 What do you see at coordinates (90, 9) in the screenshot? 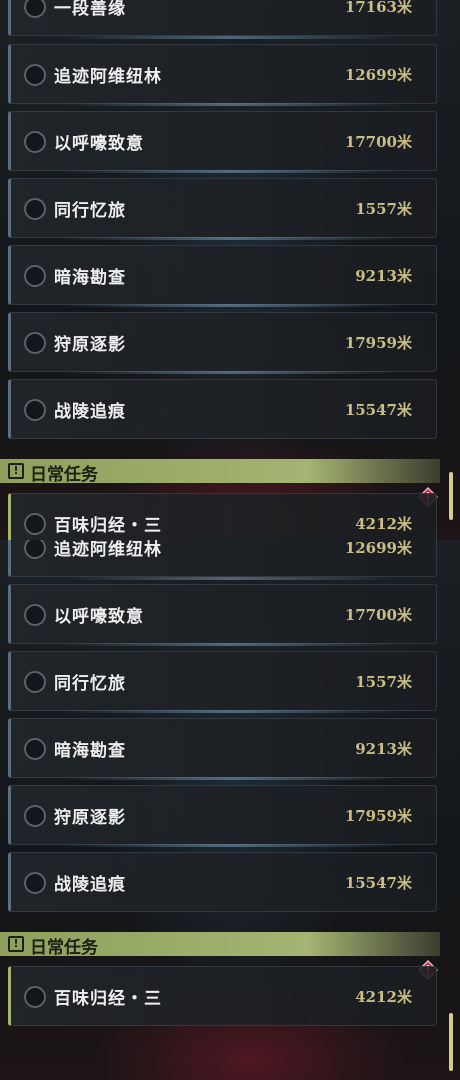
I see `quest-name: 一段善缘` at bounding box center [90, 9].